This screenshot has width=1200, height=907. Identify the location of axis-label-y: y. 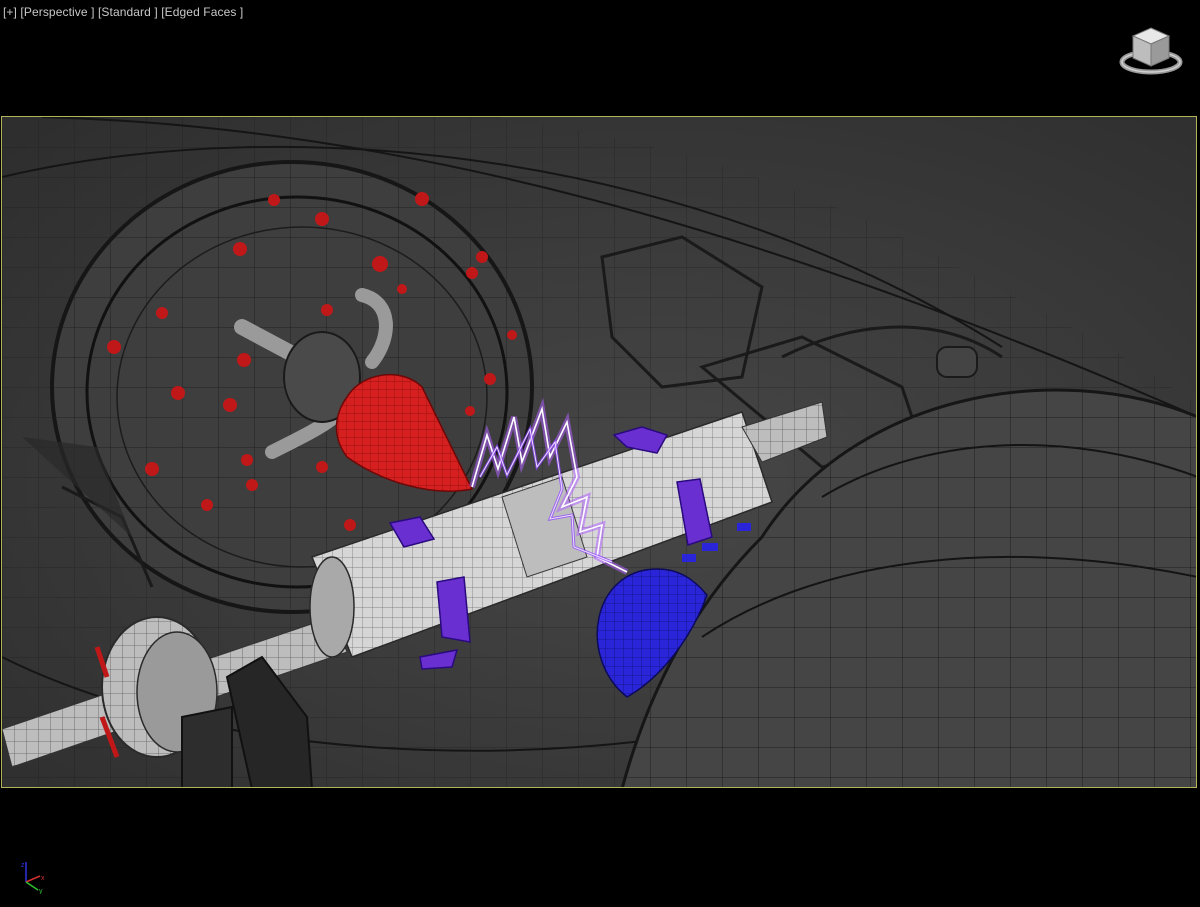
(41, 891).